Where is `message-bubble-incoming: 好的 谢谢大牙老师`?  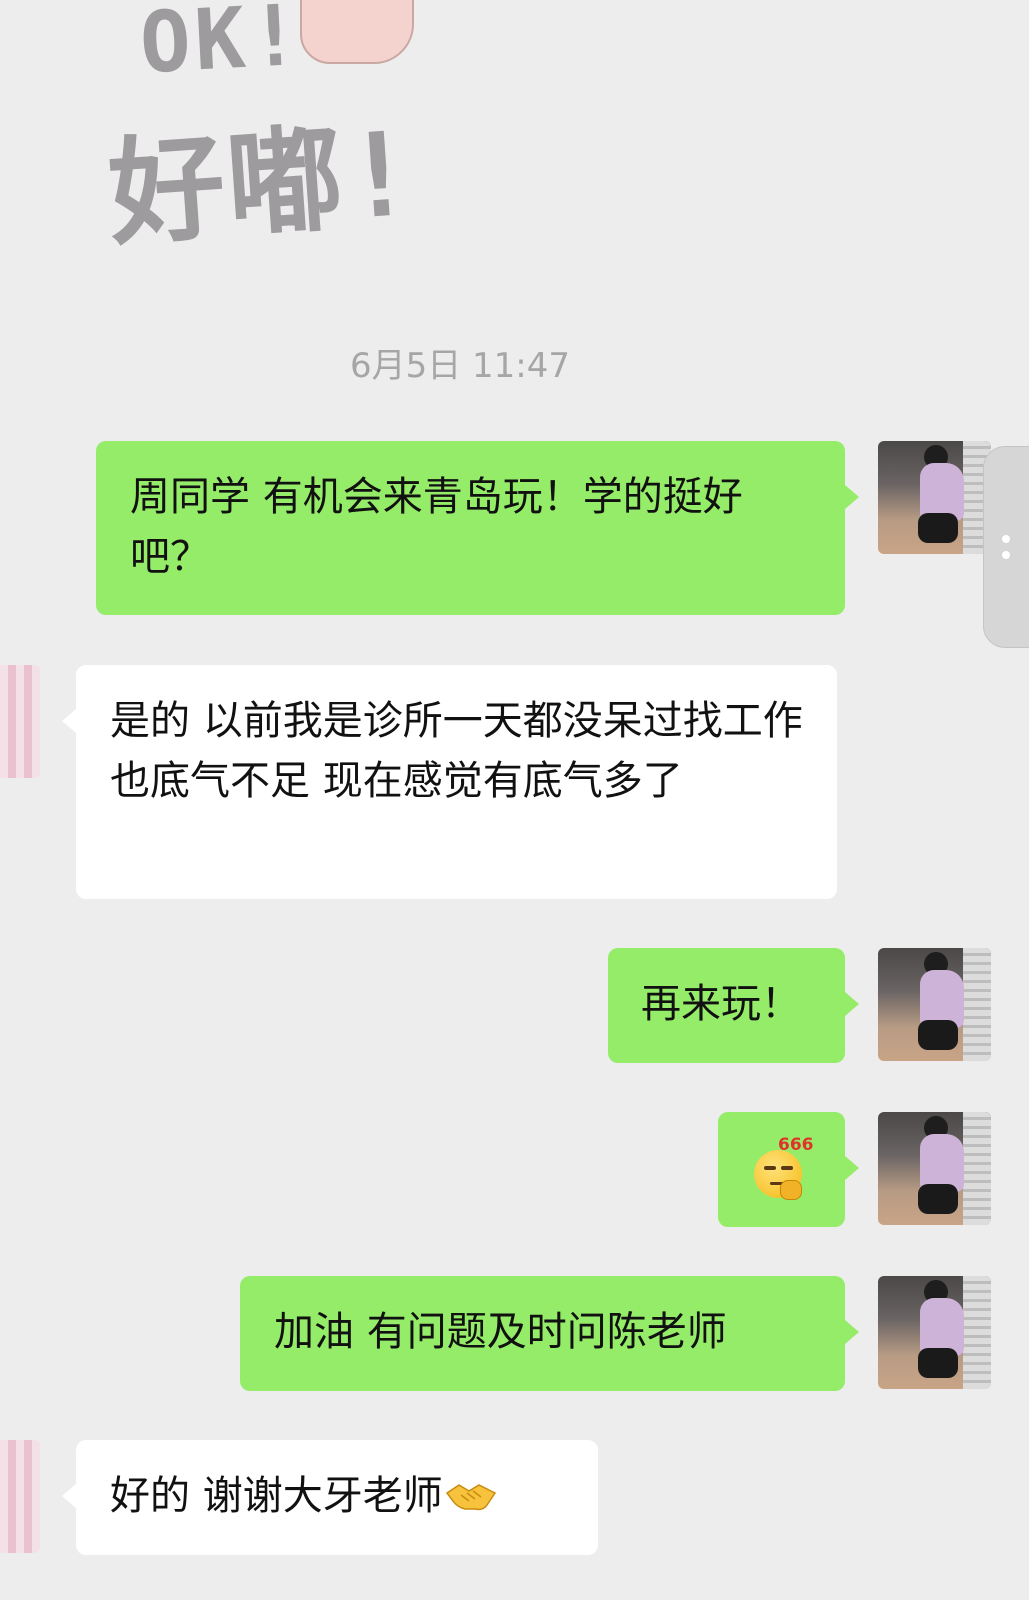
message-bubble-incoming: 好的 谢谢大牙老师 is located at coordinates (330, 1497).